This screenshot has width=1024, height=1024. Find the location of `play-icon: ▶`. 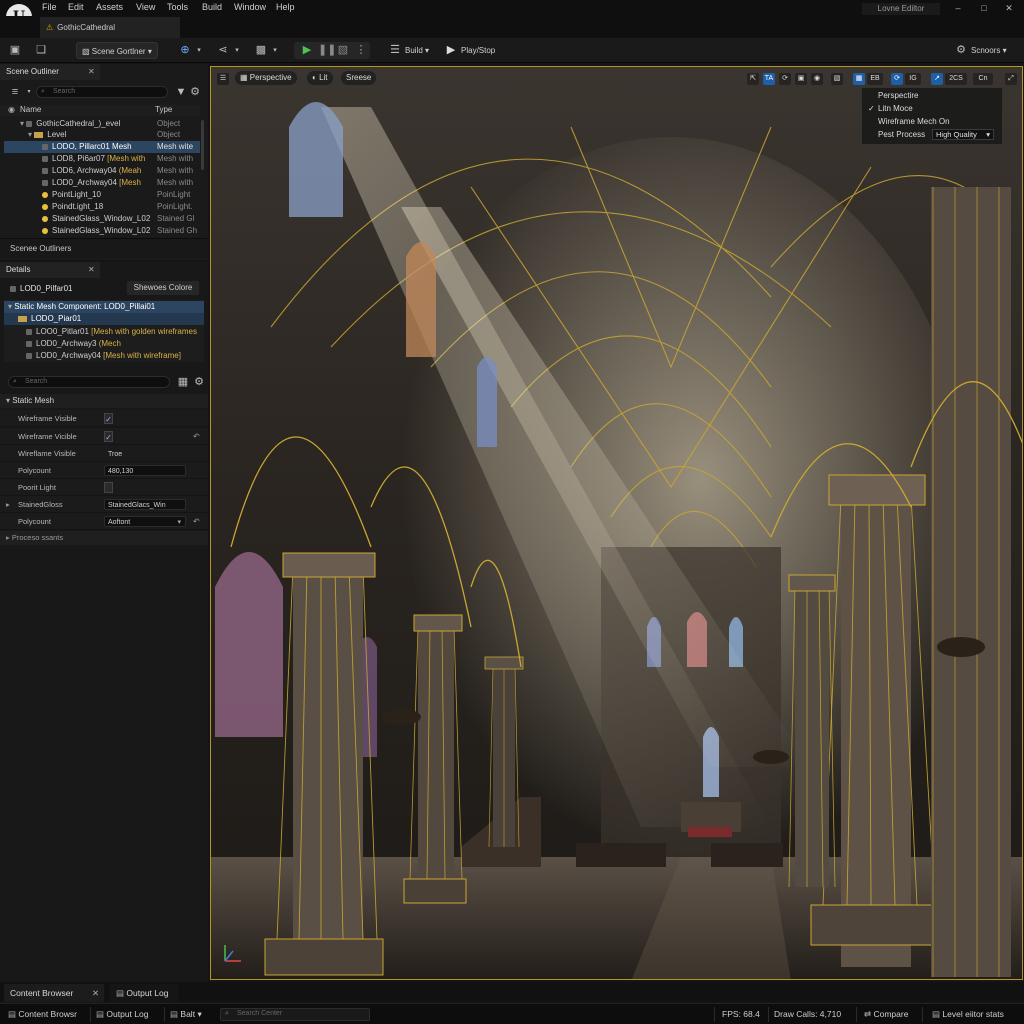

play-icon: ▶ is located at coordinates (307, 50).